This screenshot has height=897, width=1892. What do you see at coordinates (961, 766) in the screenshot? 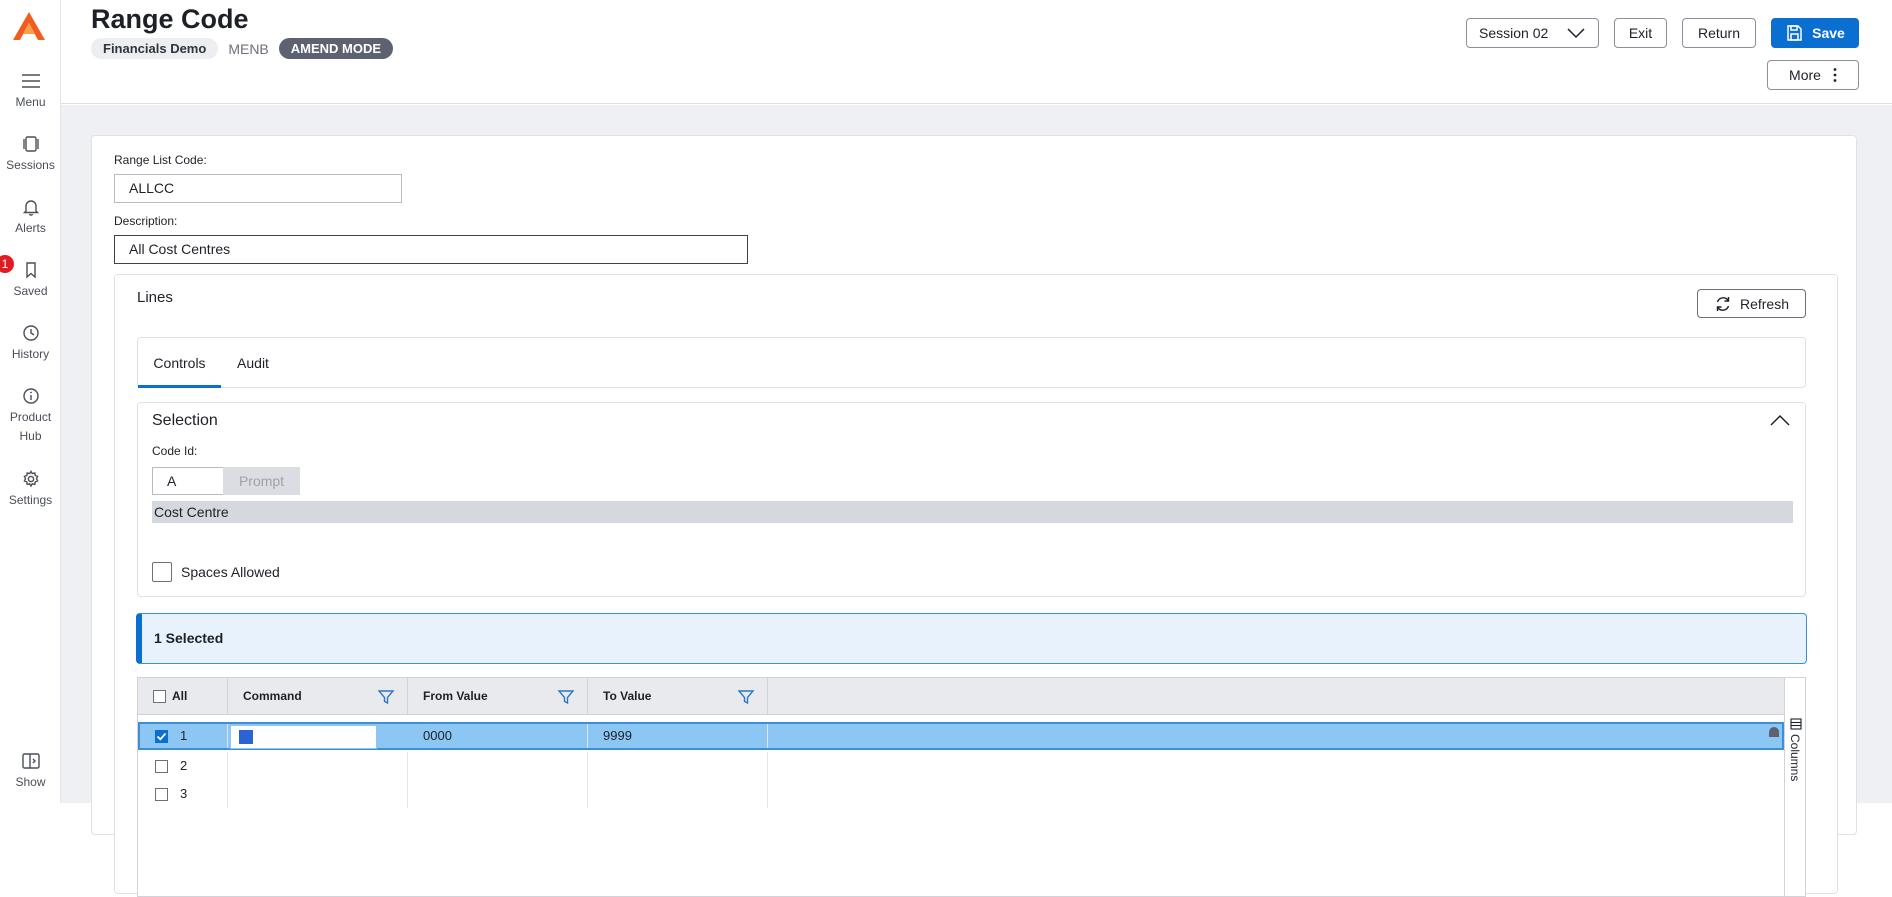
I see `table-row: 2` at bounding box center [961, 766].